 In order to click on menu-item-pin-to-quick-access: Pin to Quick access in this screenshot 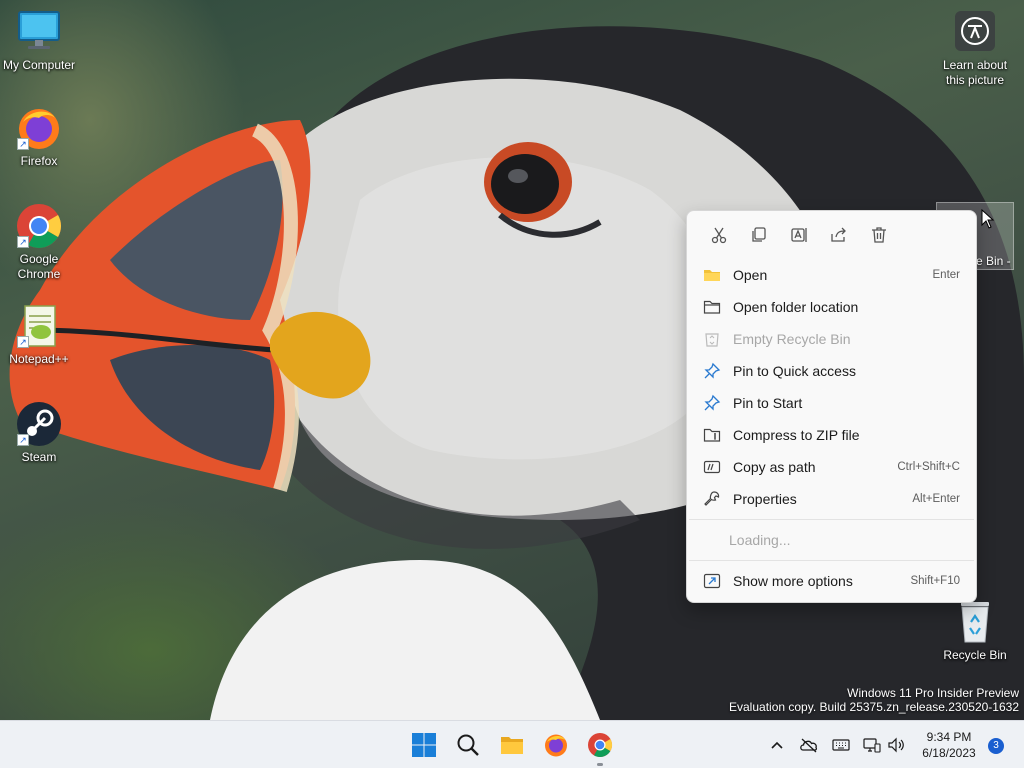, I will do `click(831, 371)`.